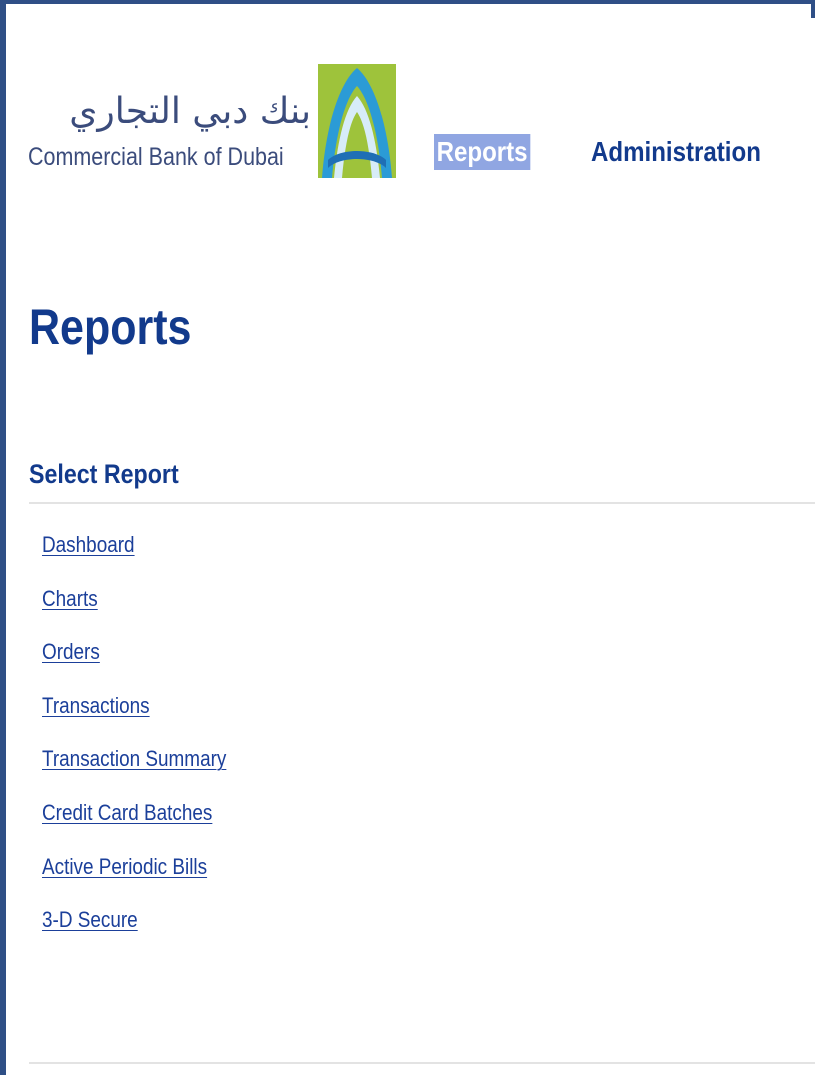 The height and width of the screenshot is (1075, 815). What do you see at coordinates (422, 503) in the screenshot?
I see `section-divider` at bounding box center [422, 503].